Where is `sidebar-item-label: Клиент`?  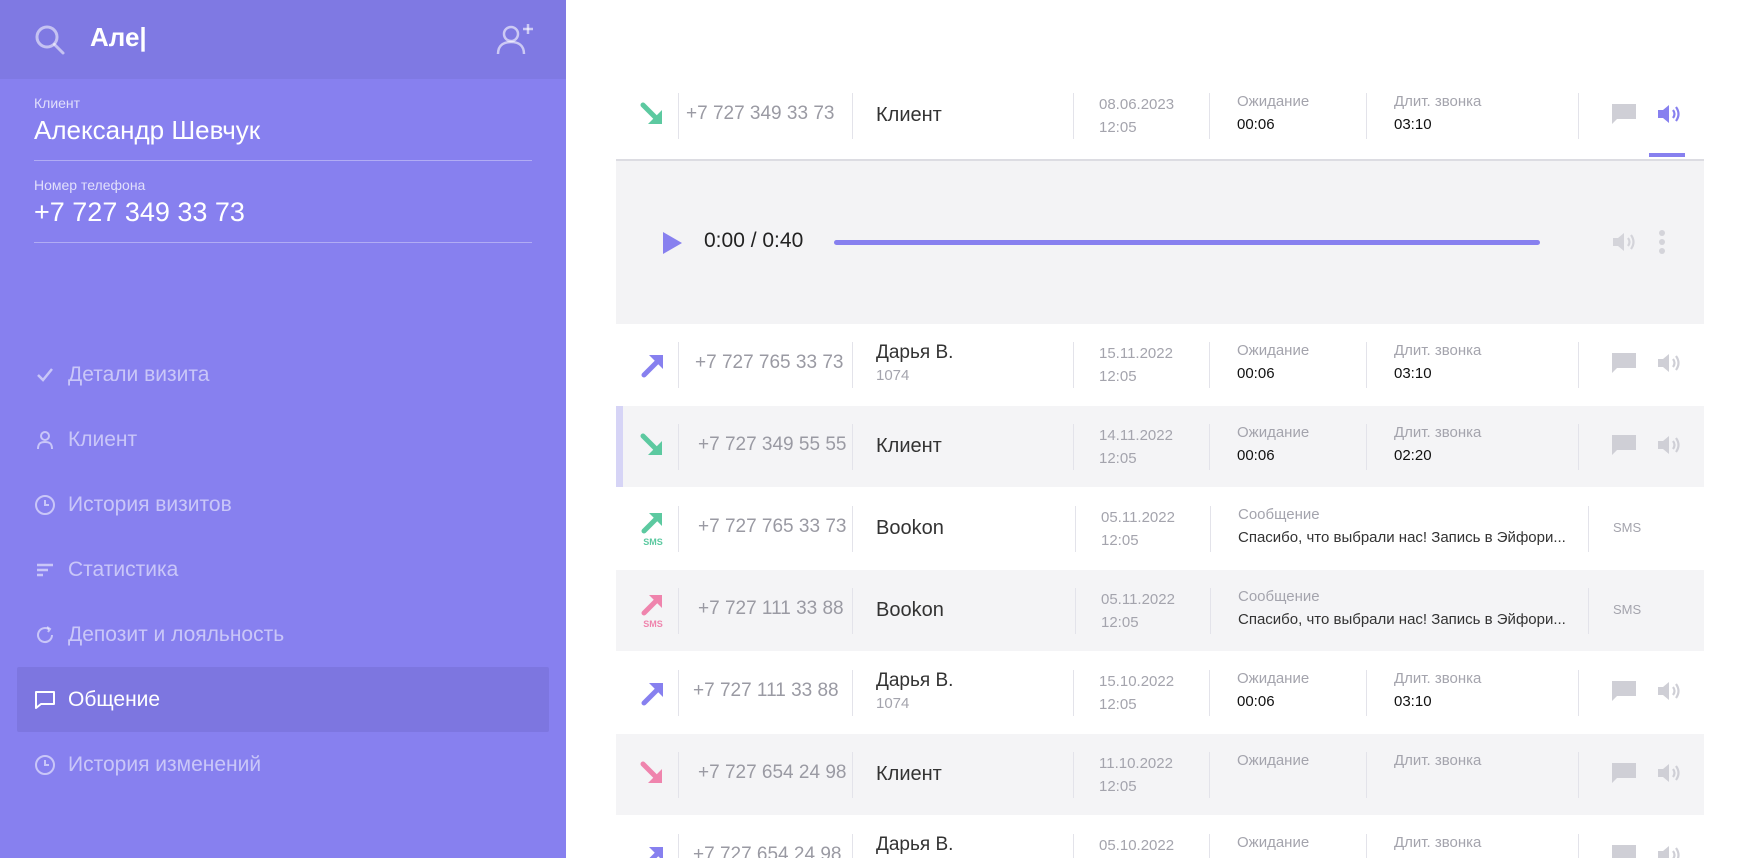
sidebar-item-label: Клиент is located at coordinates (103, 439).